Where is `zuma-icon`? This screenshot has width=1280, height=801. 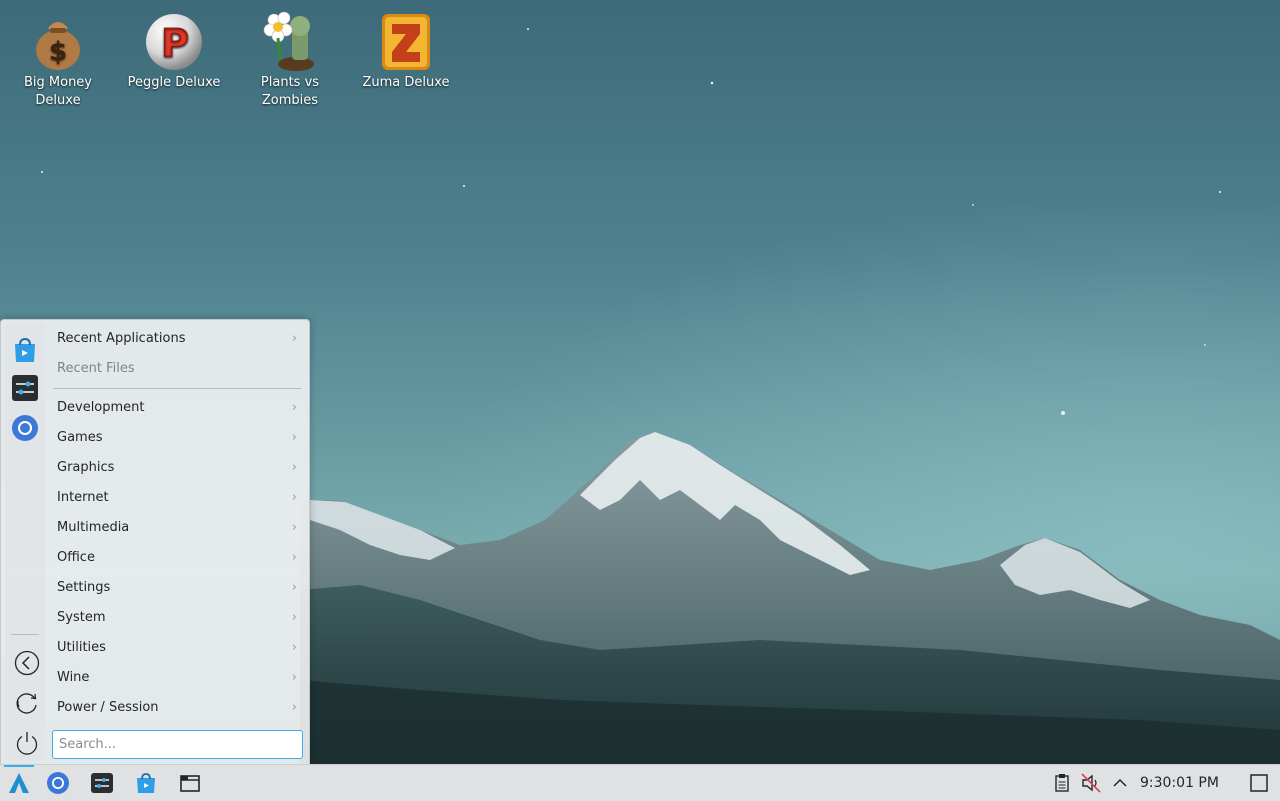
zuma-icon is located at coordinates (406, 40).